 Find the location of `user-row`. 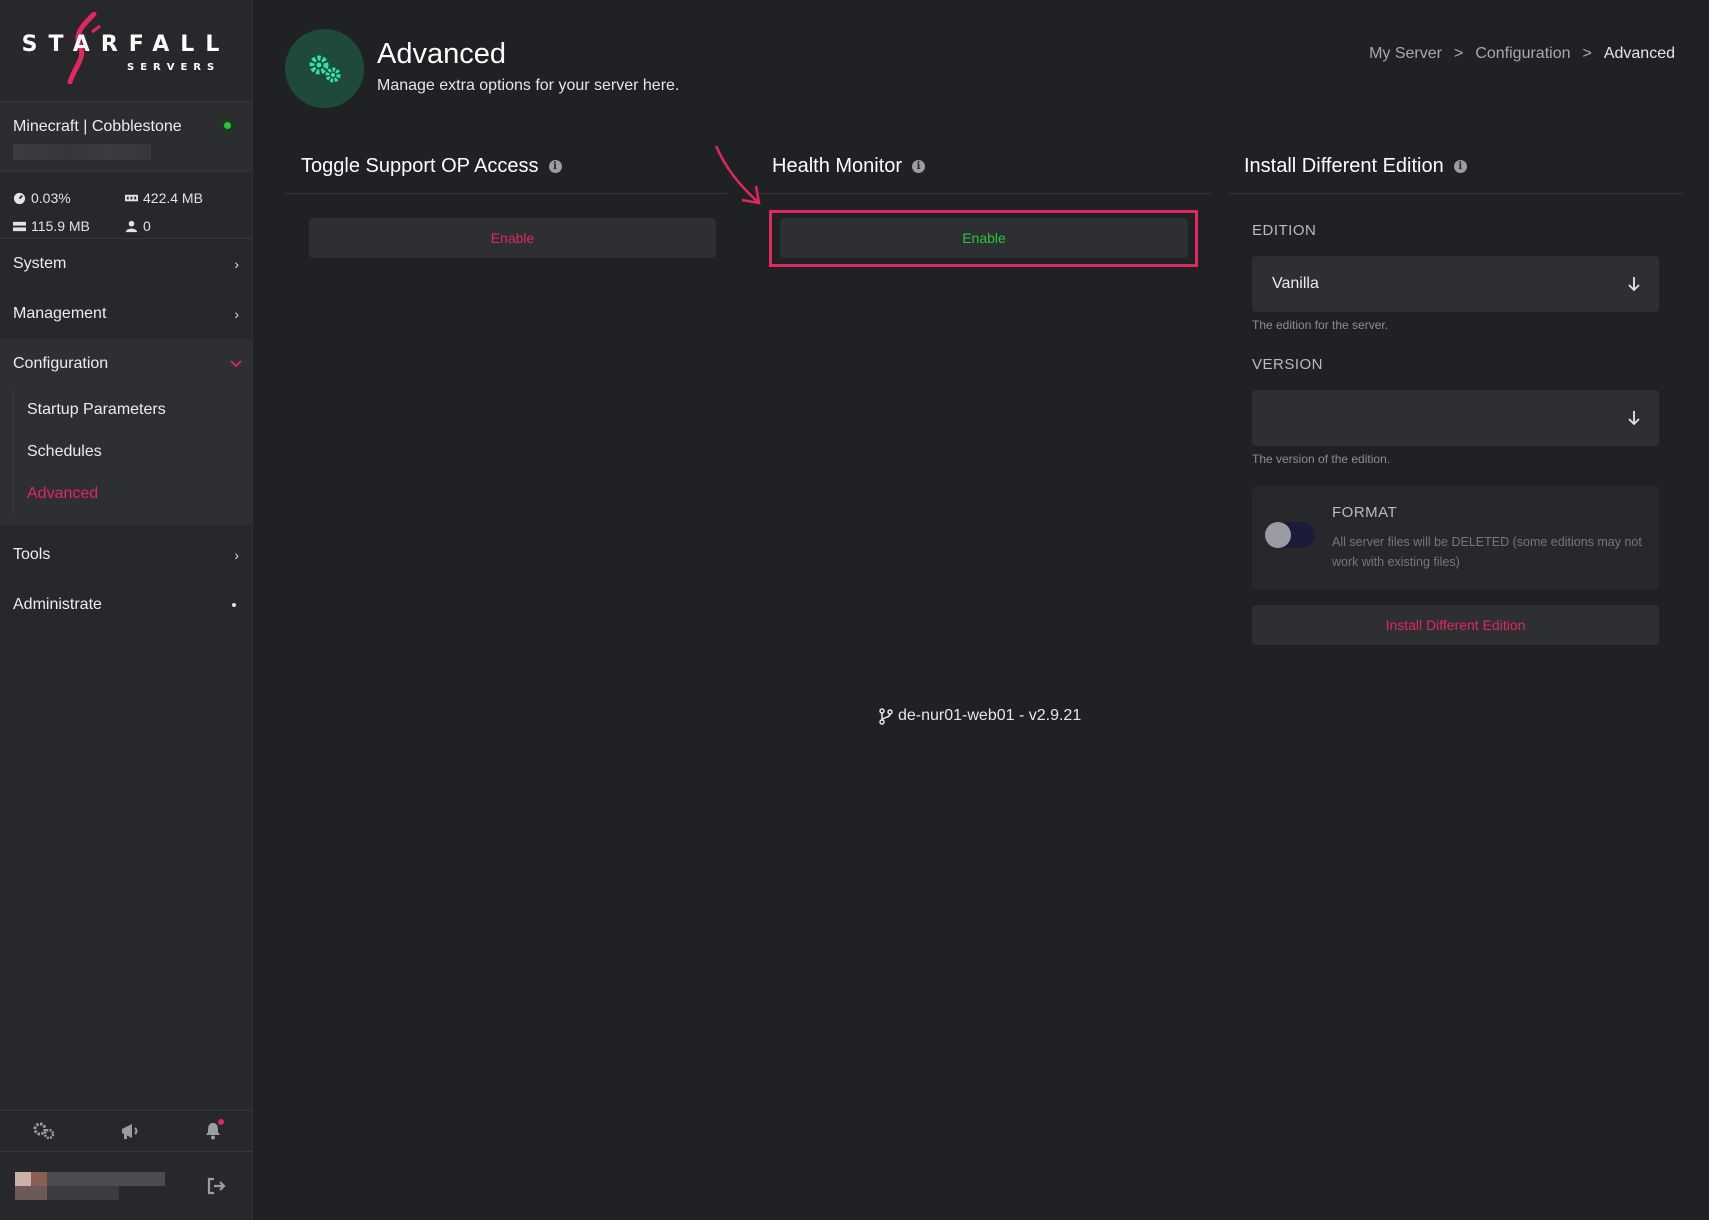

user-row is located at coordinates (126, 1186).